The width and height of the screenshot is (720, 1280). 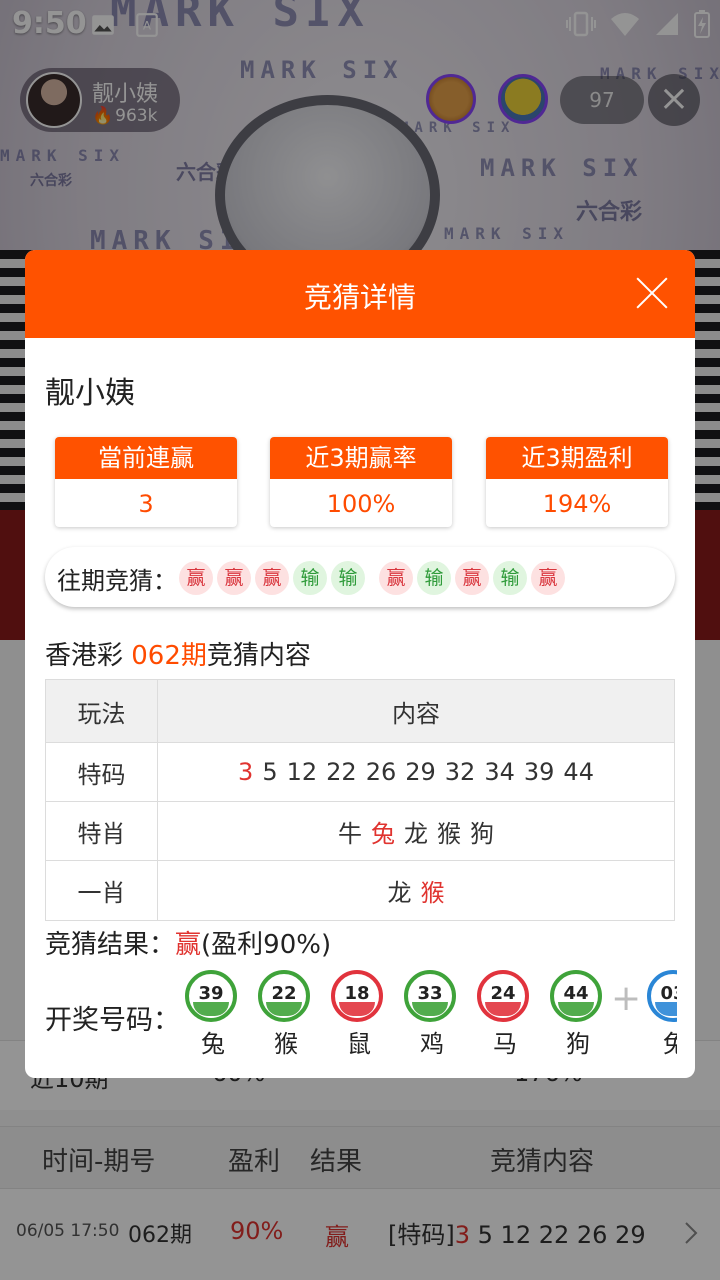 I want to click on lottery-ball-icon: 24, so click(x=503, y=996).